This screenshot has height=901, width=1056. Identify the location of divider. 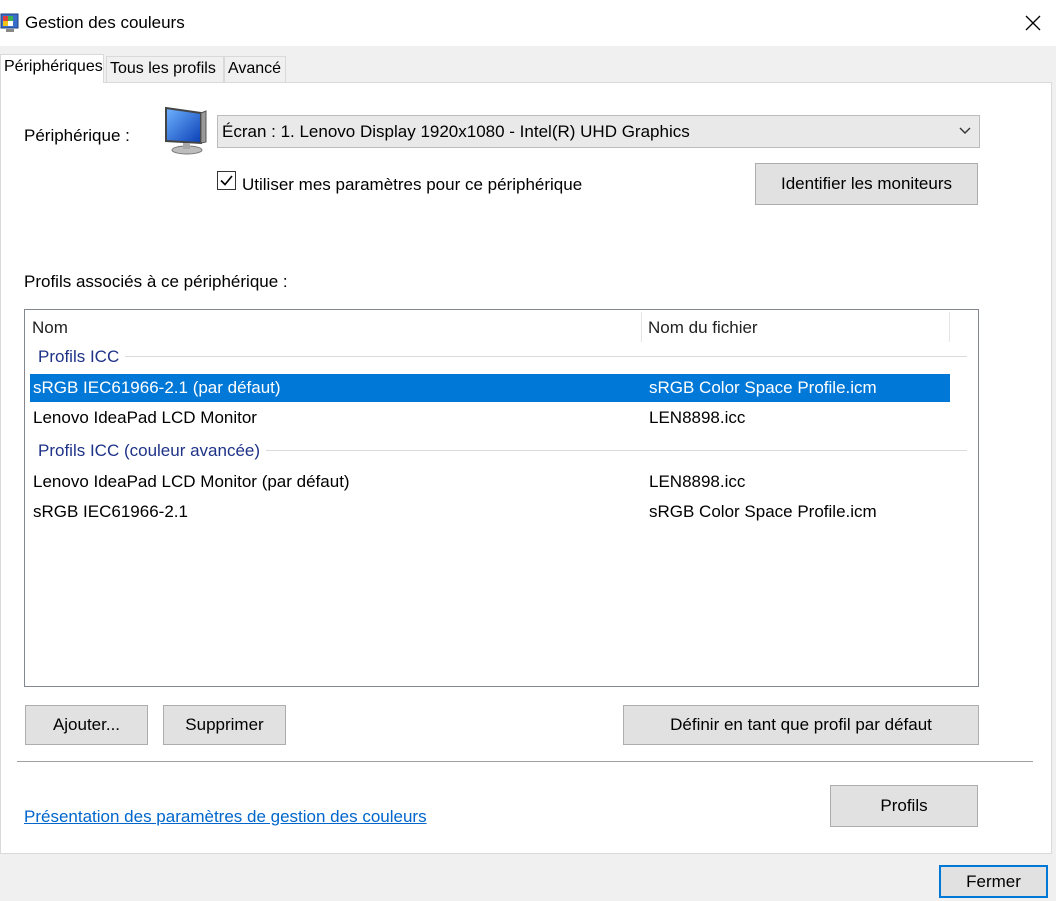
(525, 761).